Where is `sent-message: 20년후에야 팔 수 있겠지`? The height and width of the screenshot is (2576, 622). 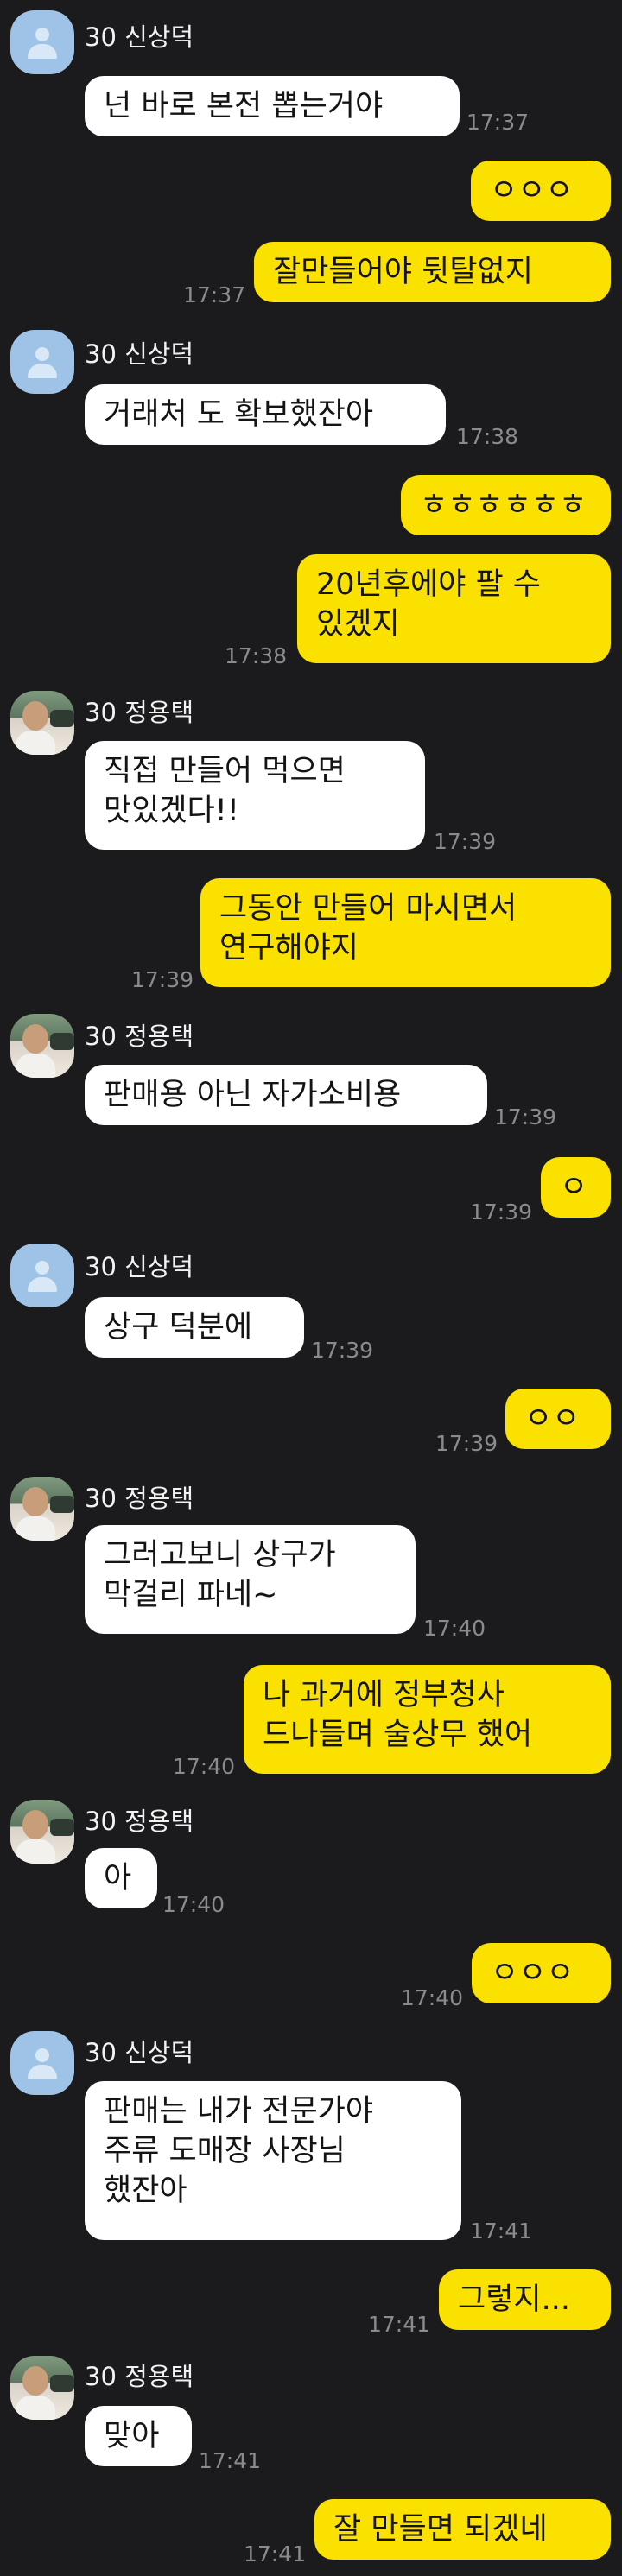
sent-message: 20년후에야 팔 수 있겠지 is located at coordinates (454, 608).